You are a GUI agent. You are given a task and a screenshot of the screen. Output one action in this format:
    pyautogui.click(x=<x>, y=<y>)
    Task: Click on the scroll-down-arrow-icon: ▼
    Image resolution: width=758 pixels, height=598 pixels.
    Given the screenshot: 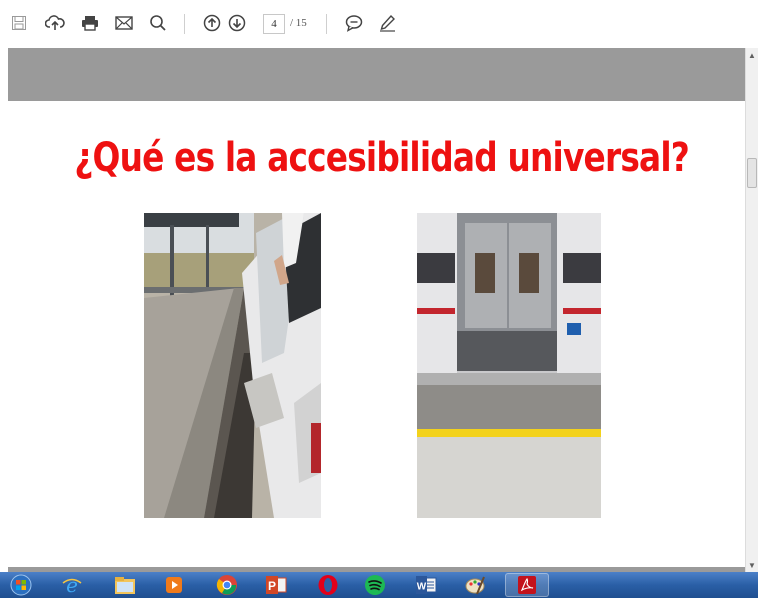 What is the action you would take?
    pyautogui.click(x=752, y=565)
    